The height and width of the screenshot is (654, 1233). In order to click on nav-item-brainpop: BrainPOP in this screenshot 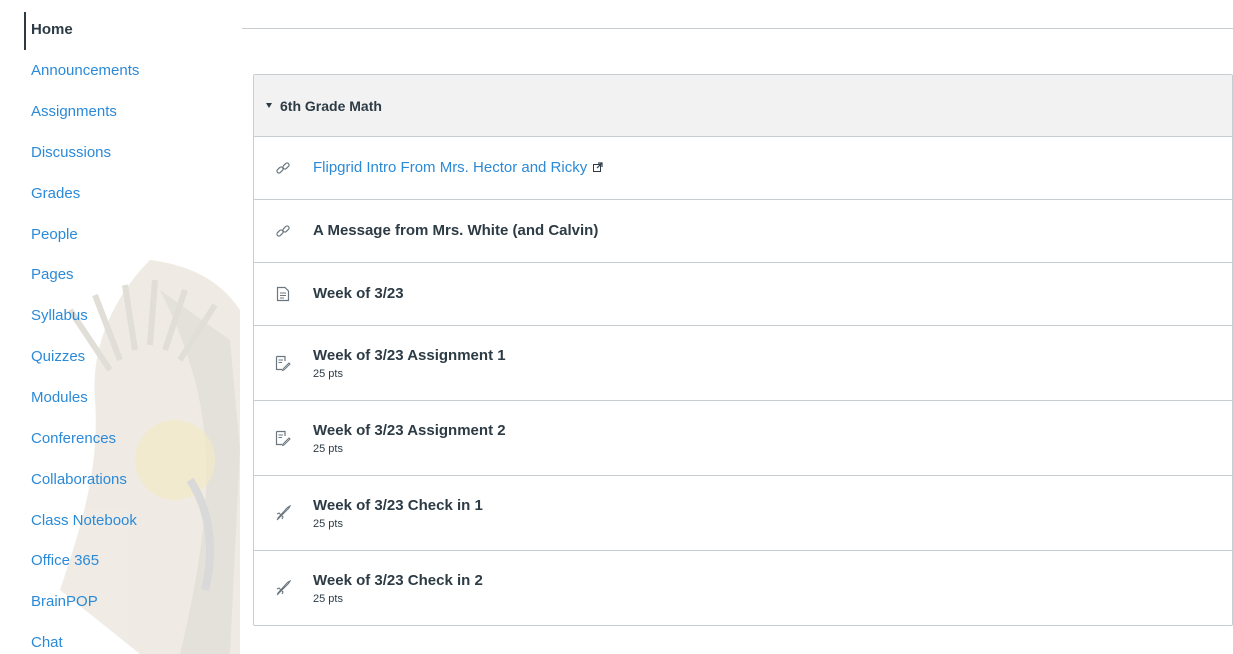, I will do `click(64, 602)`.